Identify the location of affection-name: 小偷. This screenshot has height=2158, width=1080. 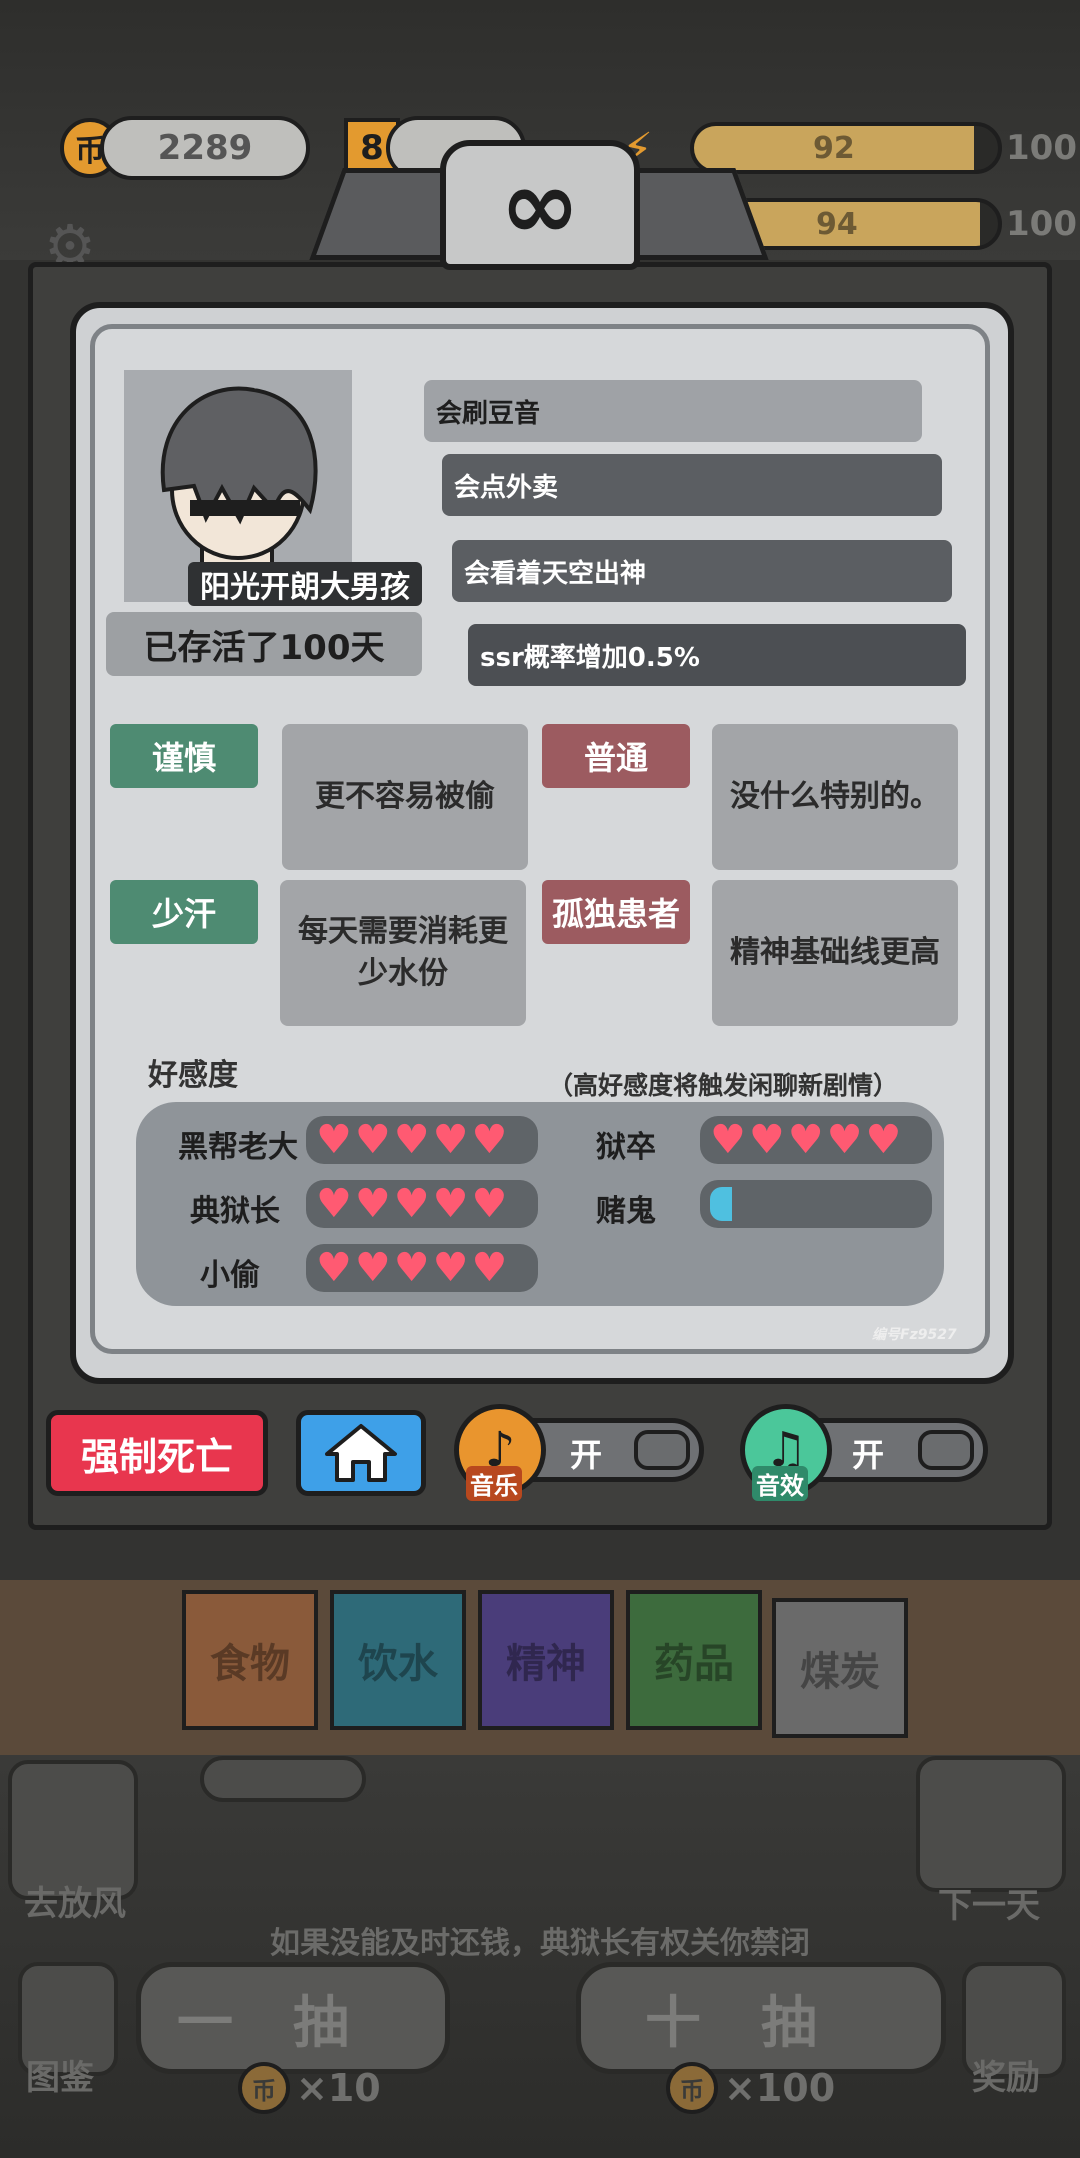
(230, 1275).